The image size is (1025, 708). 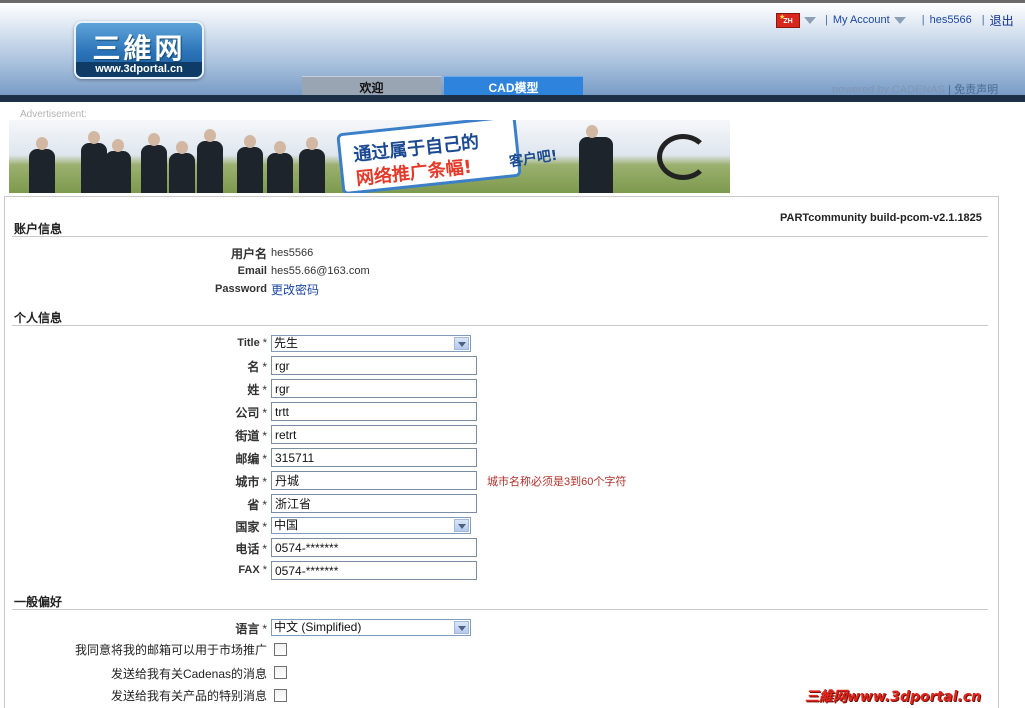 I want to click on product-news-label: 发送给我有关产品的特别消息, so click(x=188, y=696).